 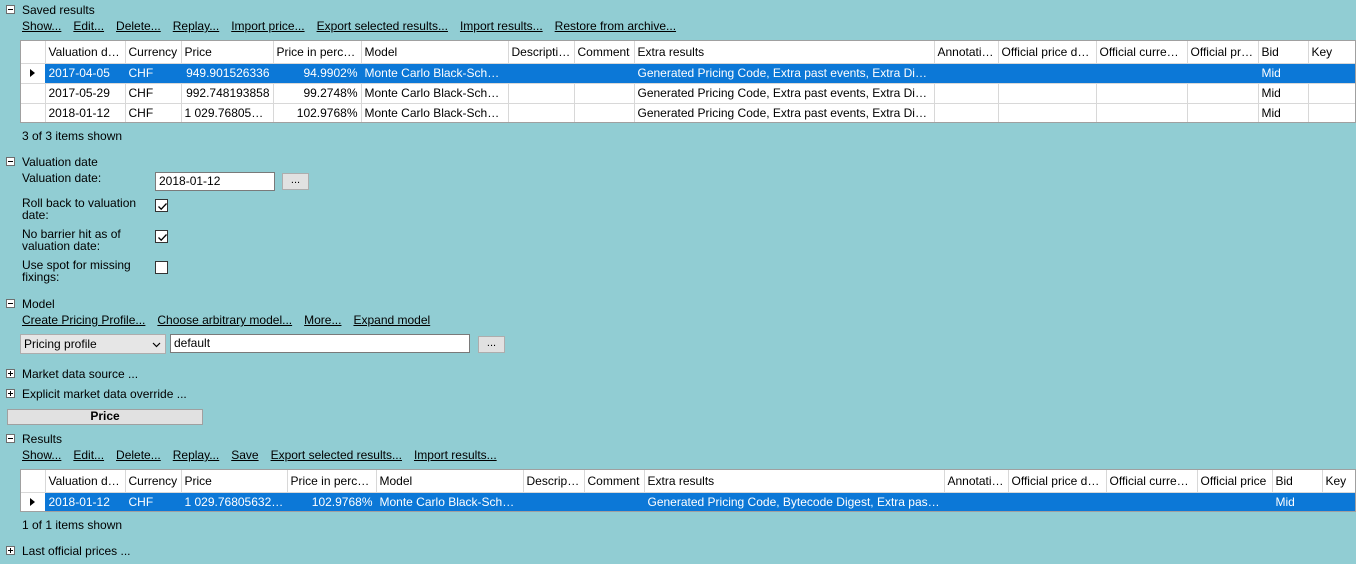 I want to click on model-expand-model-link: Expand model, so click(x=391, y=320).